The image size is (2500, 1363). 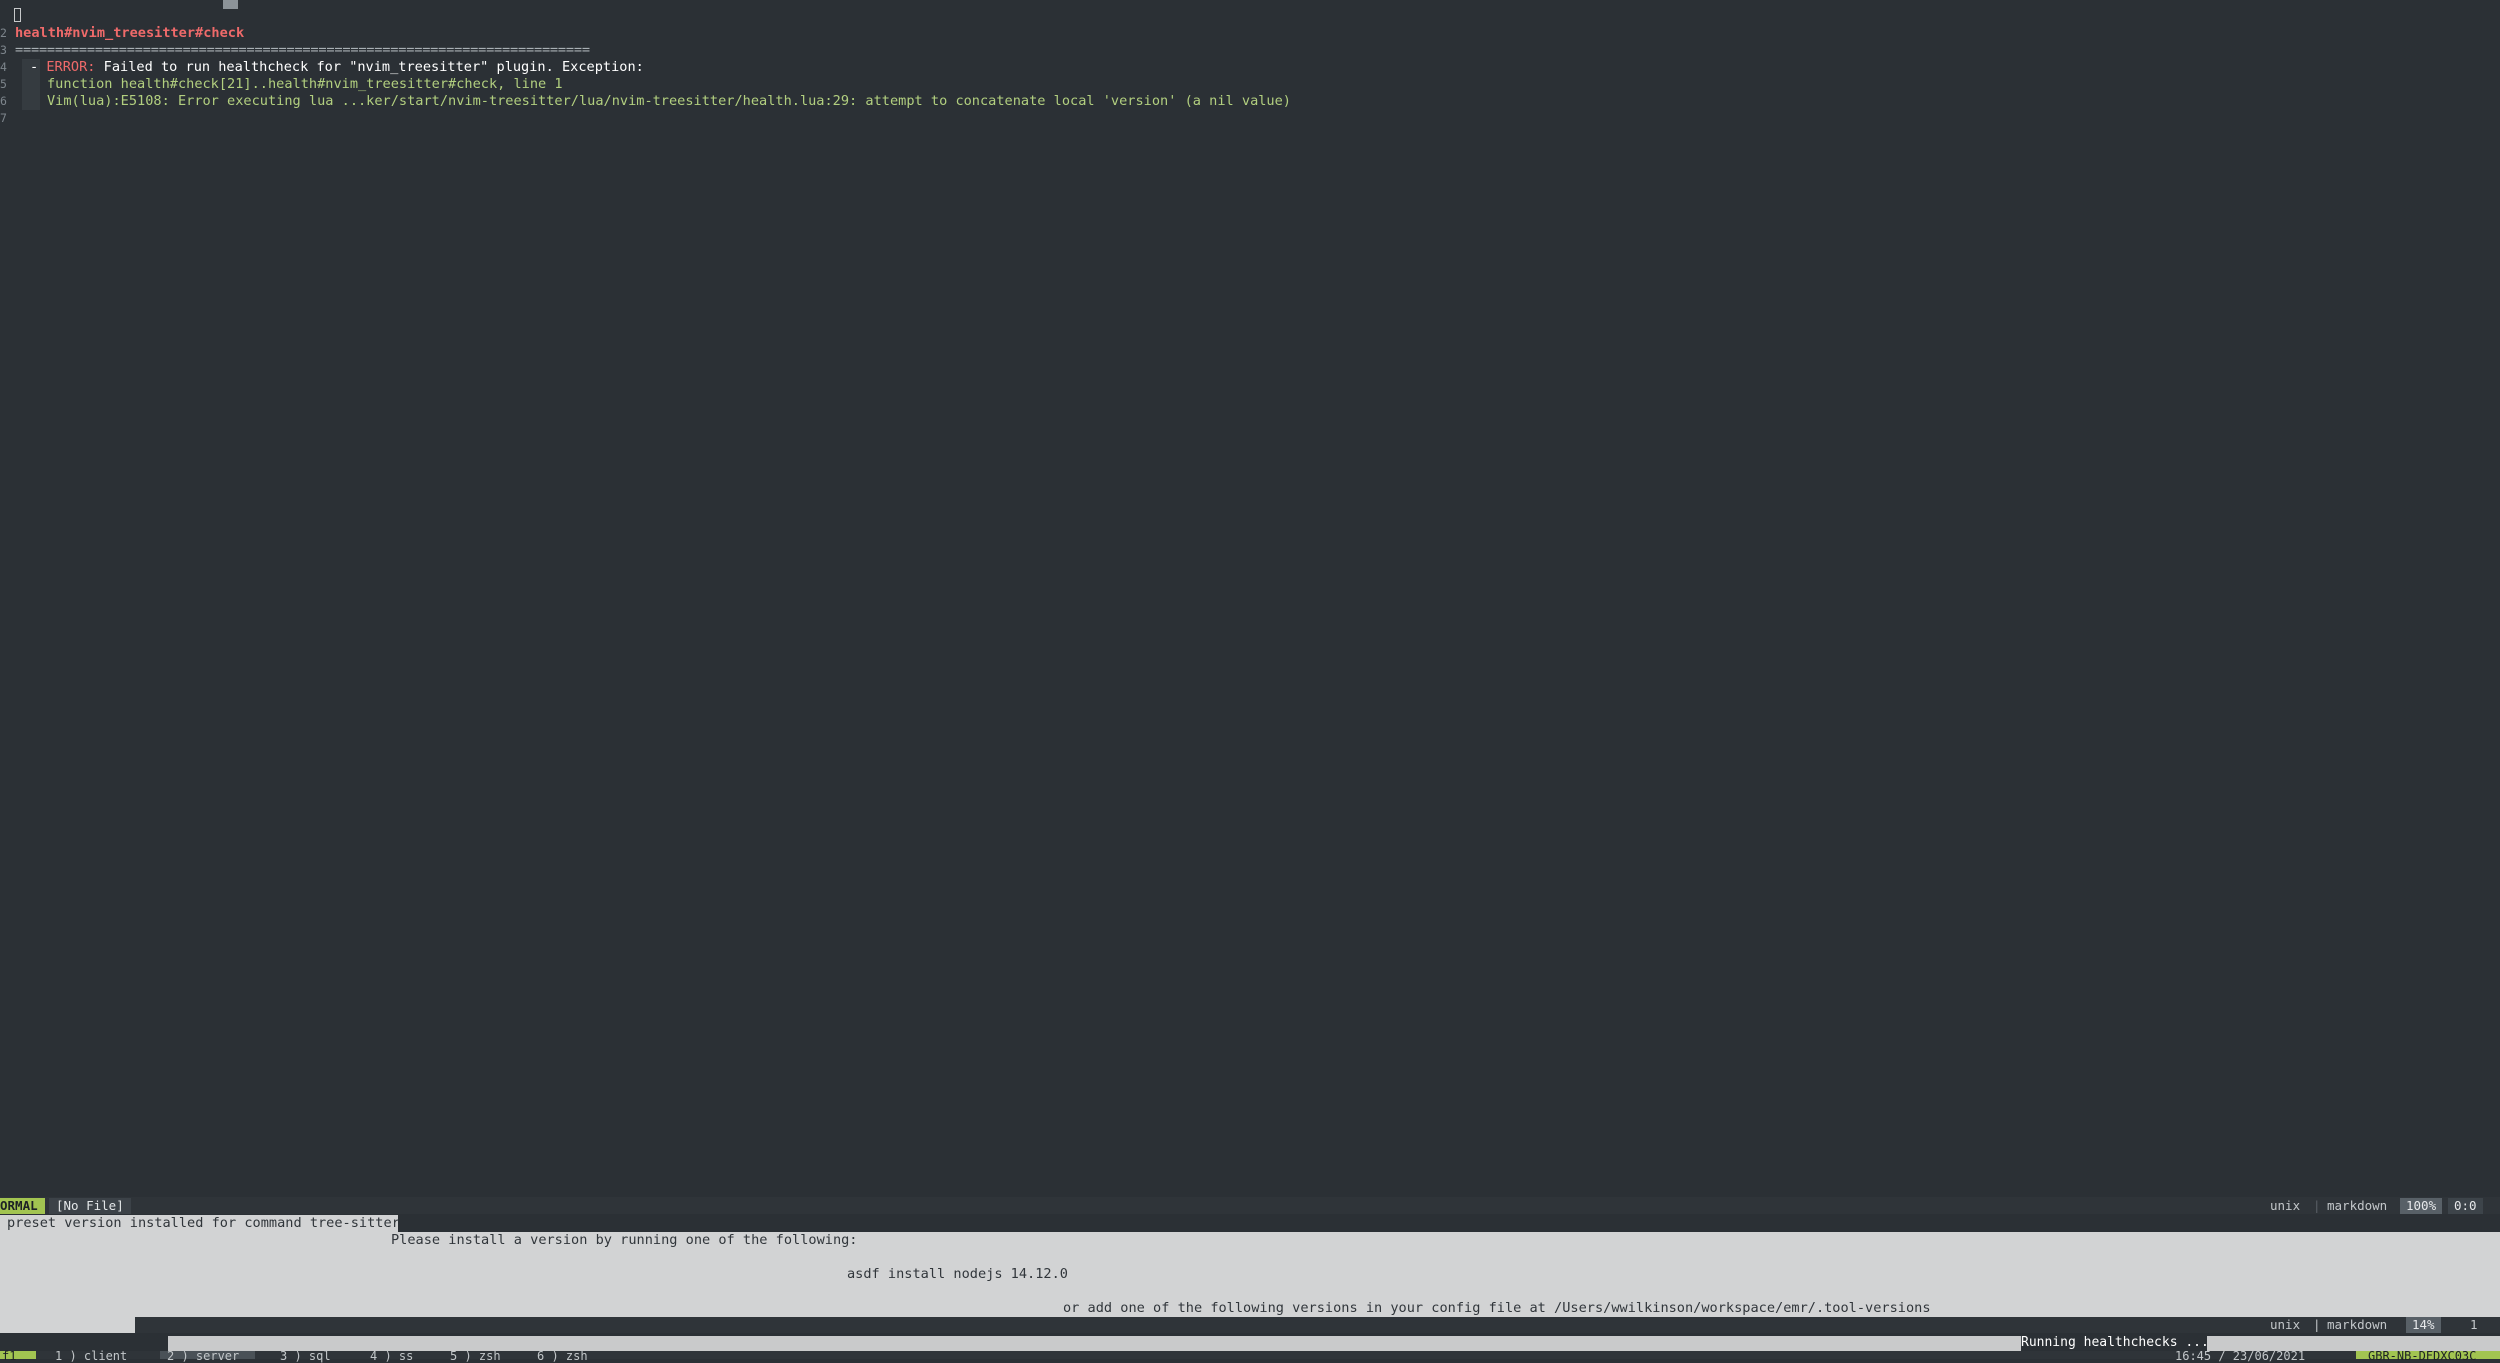 I want to click on missing-glyph-icon, so click(x=17, y=15).